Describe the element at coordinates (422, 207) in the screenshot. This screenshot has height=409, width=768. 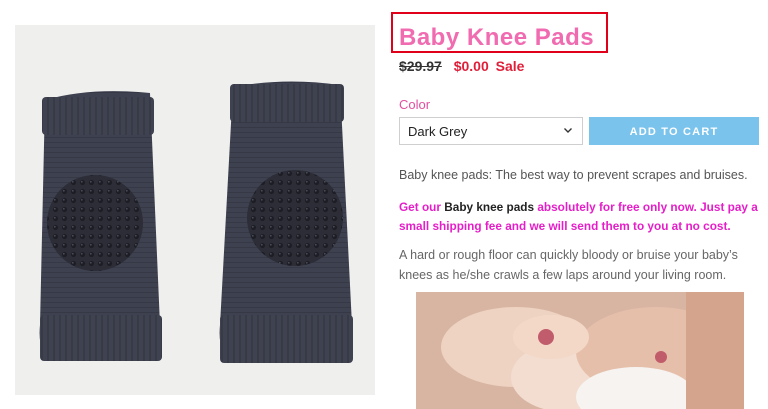
I see `promo-prefix: Get our` at that location.